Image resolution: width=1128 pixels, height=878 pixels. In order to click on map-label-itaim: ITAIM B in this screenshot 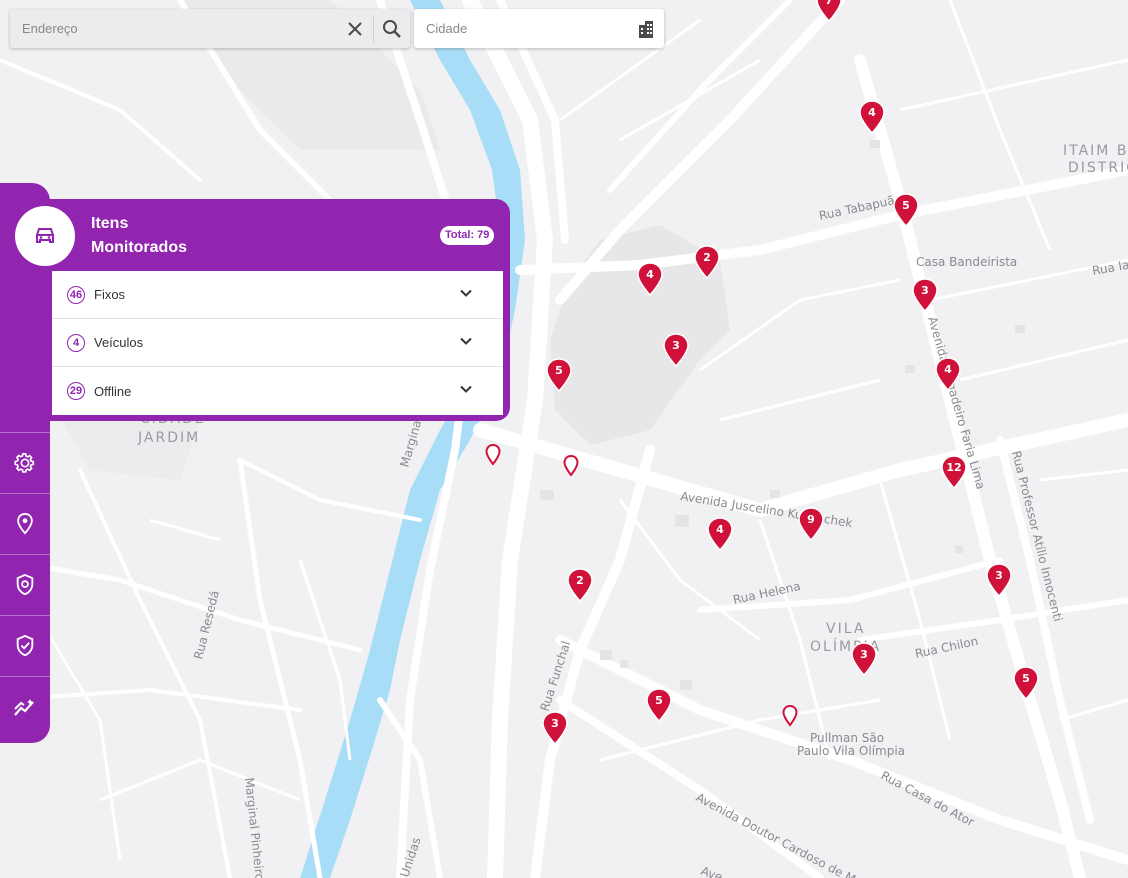, I will do `click(1095, 151)`.